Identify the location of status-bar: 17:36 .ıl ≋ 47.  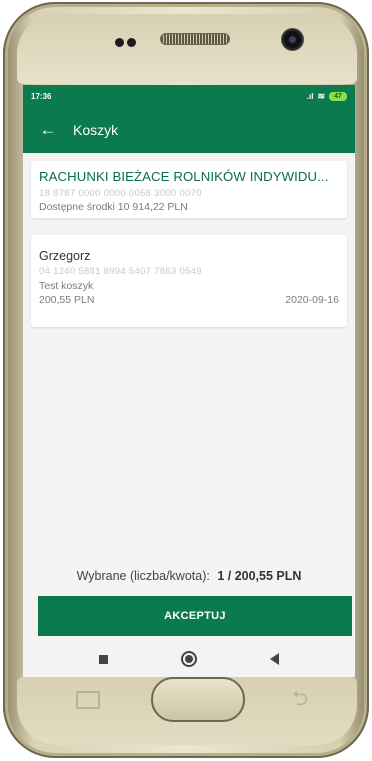
(189, 96).